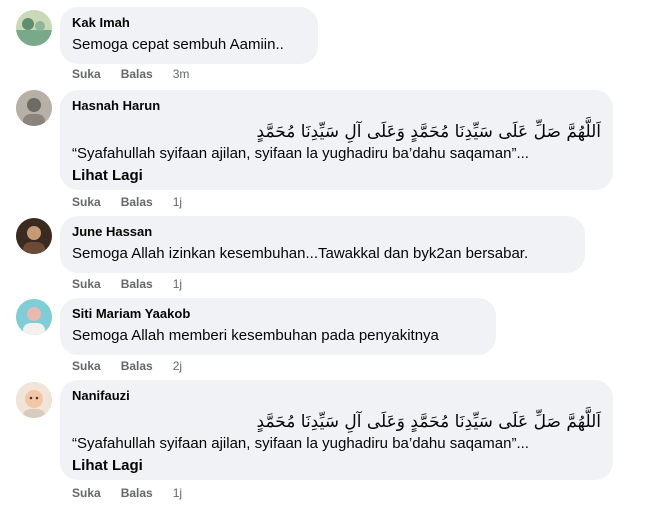 This screenshot has width=661, height=506. What do you see at coordinates (181, 74) in the screenshot?
I see `comment-timestamp: 3m` at bounding box center [181, 74].